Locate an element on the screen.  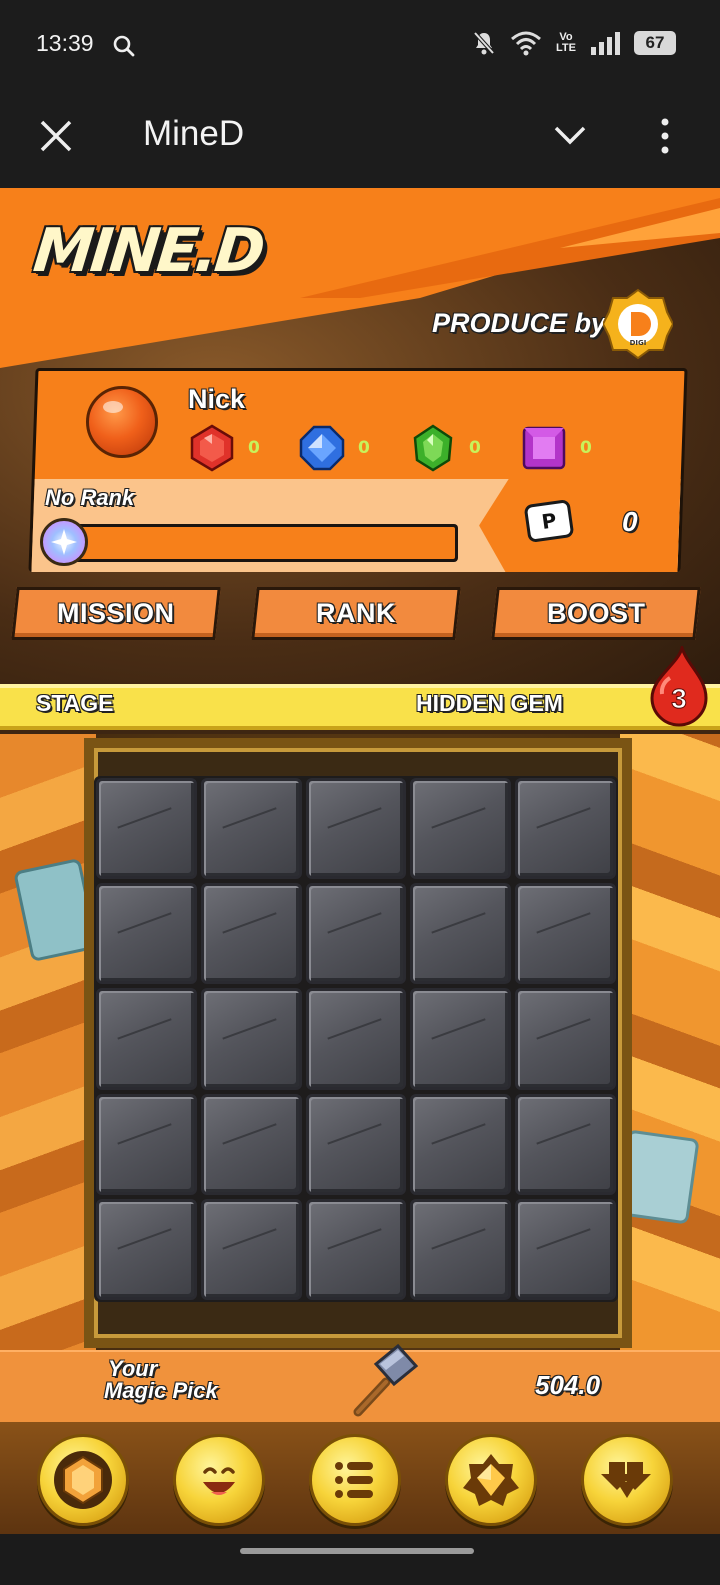
gem-dock-button is located at coordinates (83, 1480).